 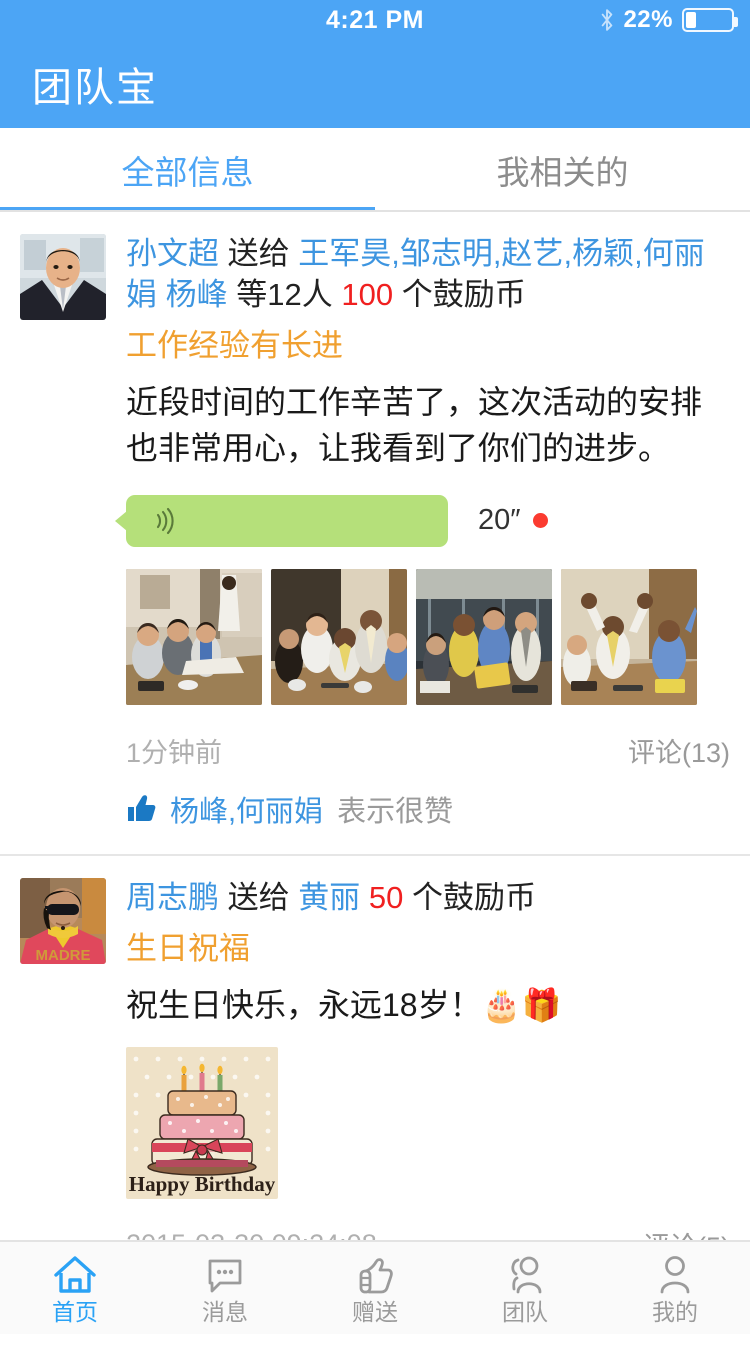 What do you see at coordinates (172, 897) in the screenshot?
I see `post-sender-name: 周志鹏` at bounding box center [172, 897].